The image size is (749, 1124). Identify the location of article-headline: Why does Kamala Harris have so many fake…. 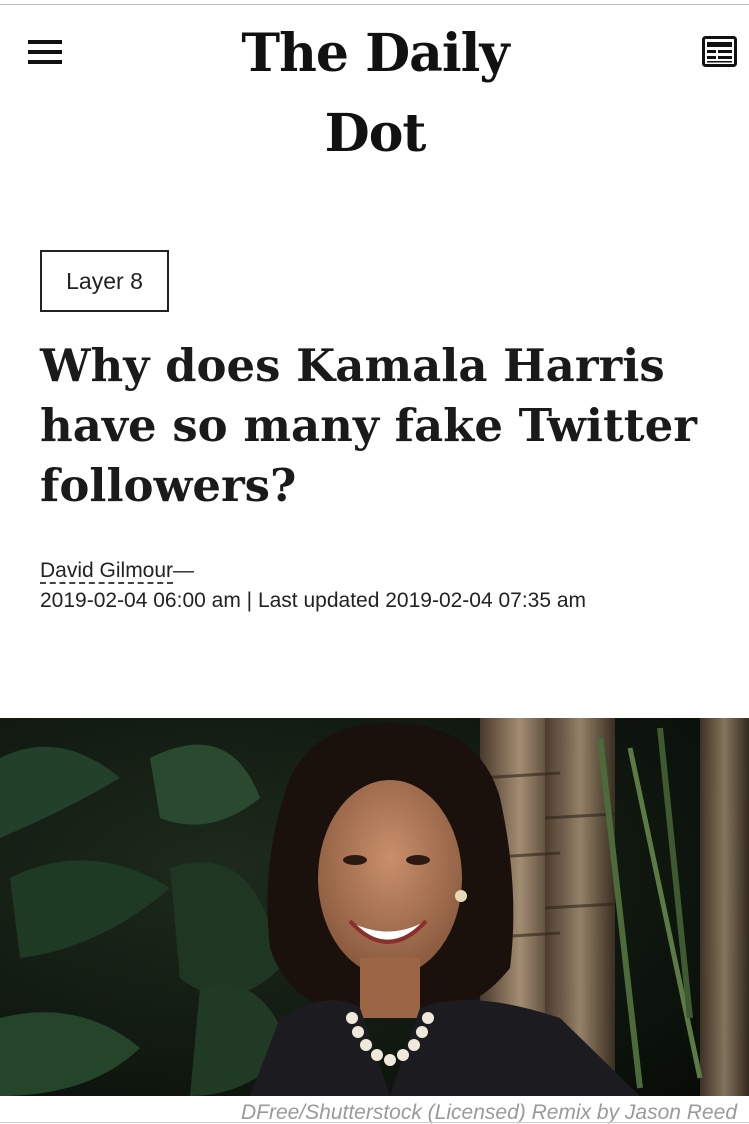
(368, 425).